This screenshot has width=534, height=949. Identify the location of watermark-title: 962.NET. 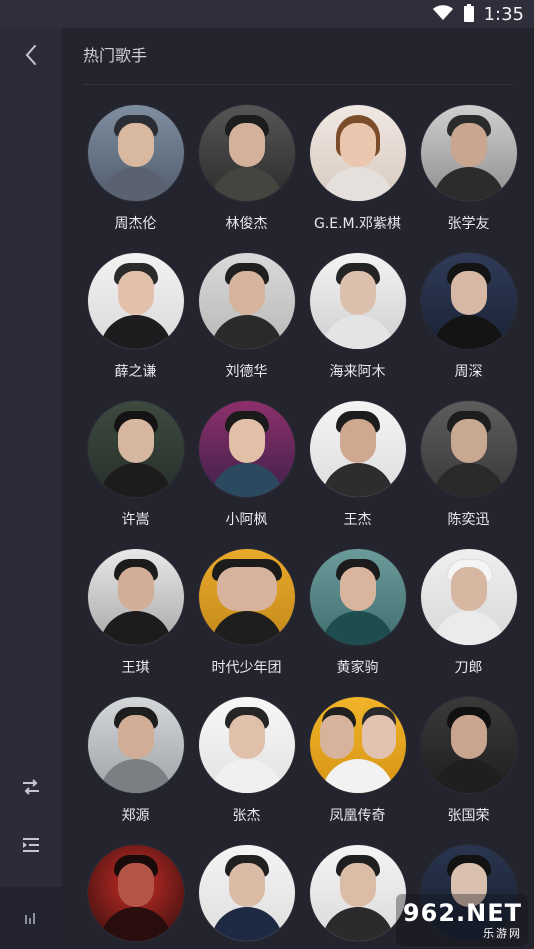
(462, 913).